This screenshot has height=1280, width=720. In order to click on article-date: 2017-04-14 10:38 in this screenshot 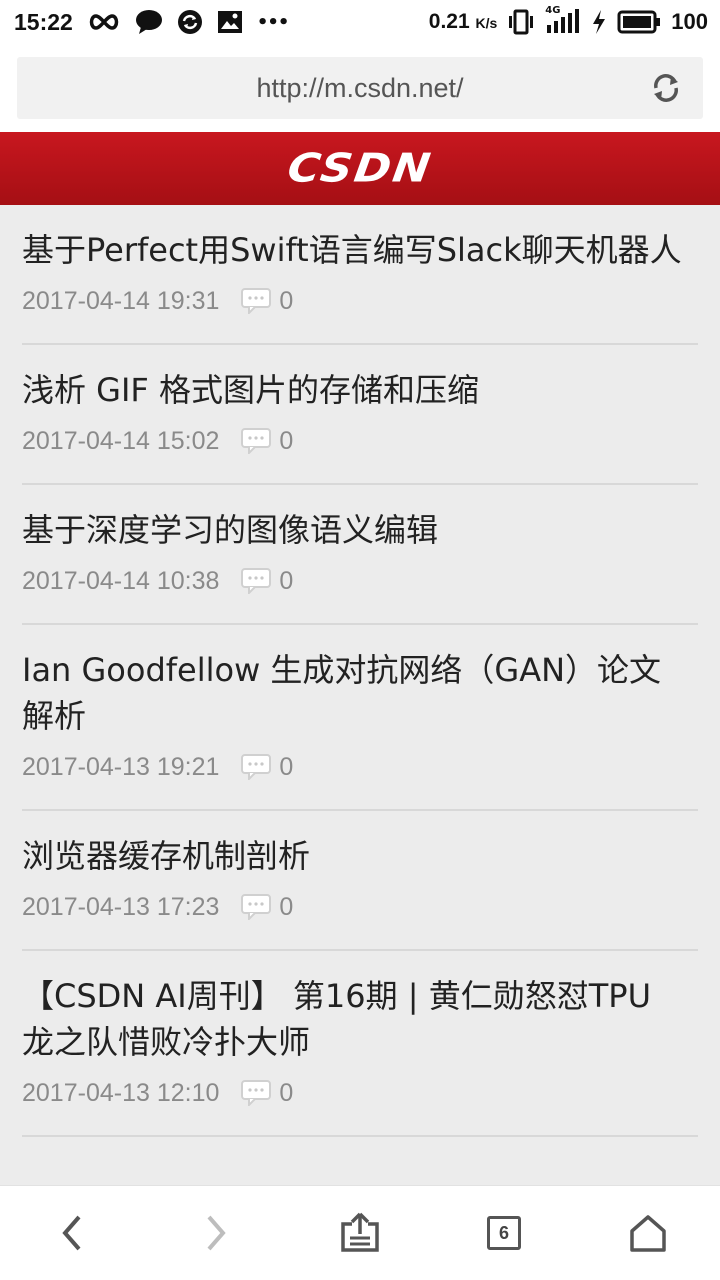, I will do `click(121, 580)`.